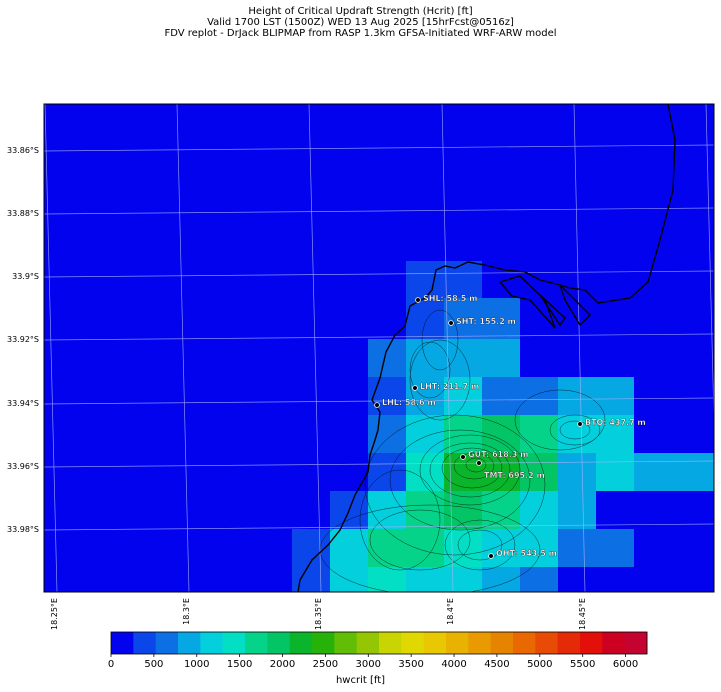 This screenshot has height=692, width=721. What do you see at coordinates (625, 664) in the screenshot?
I see `colorbar-tick-label: 6000` at bounding box center [625, 664].